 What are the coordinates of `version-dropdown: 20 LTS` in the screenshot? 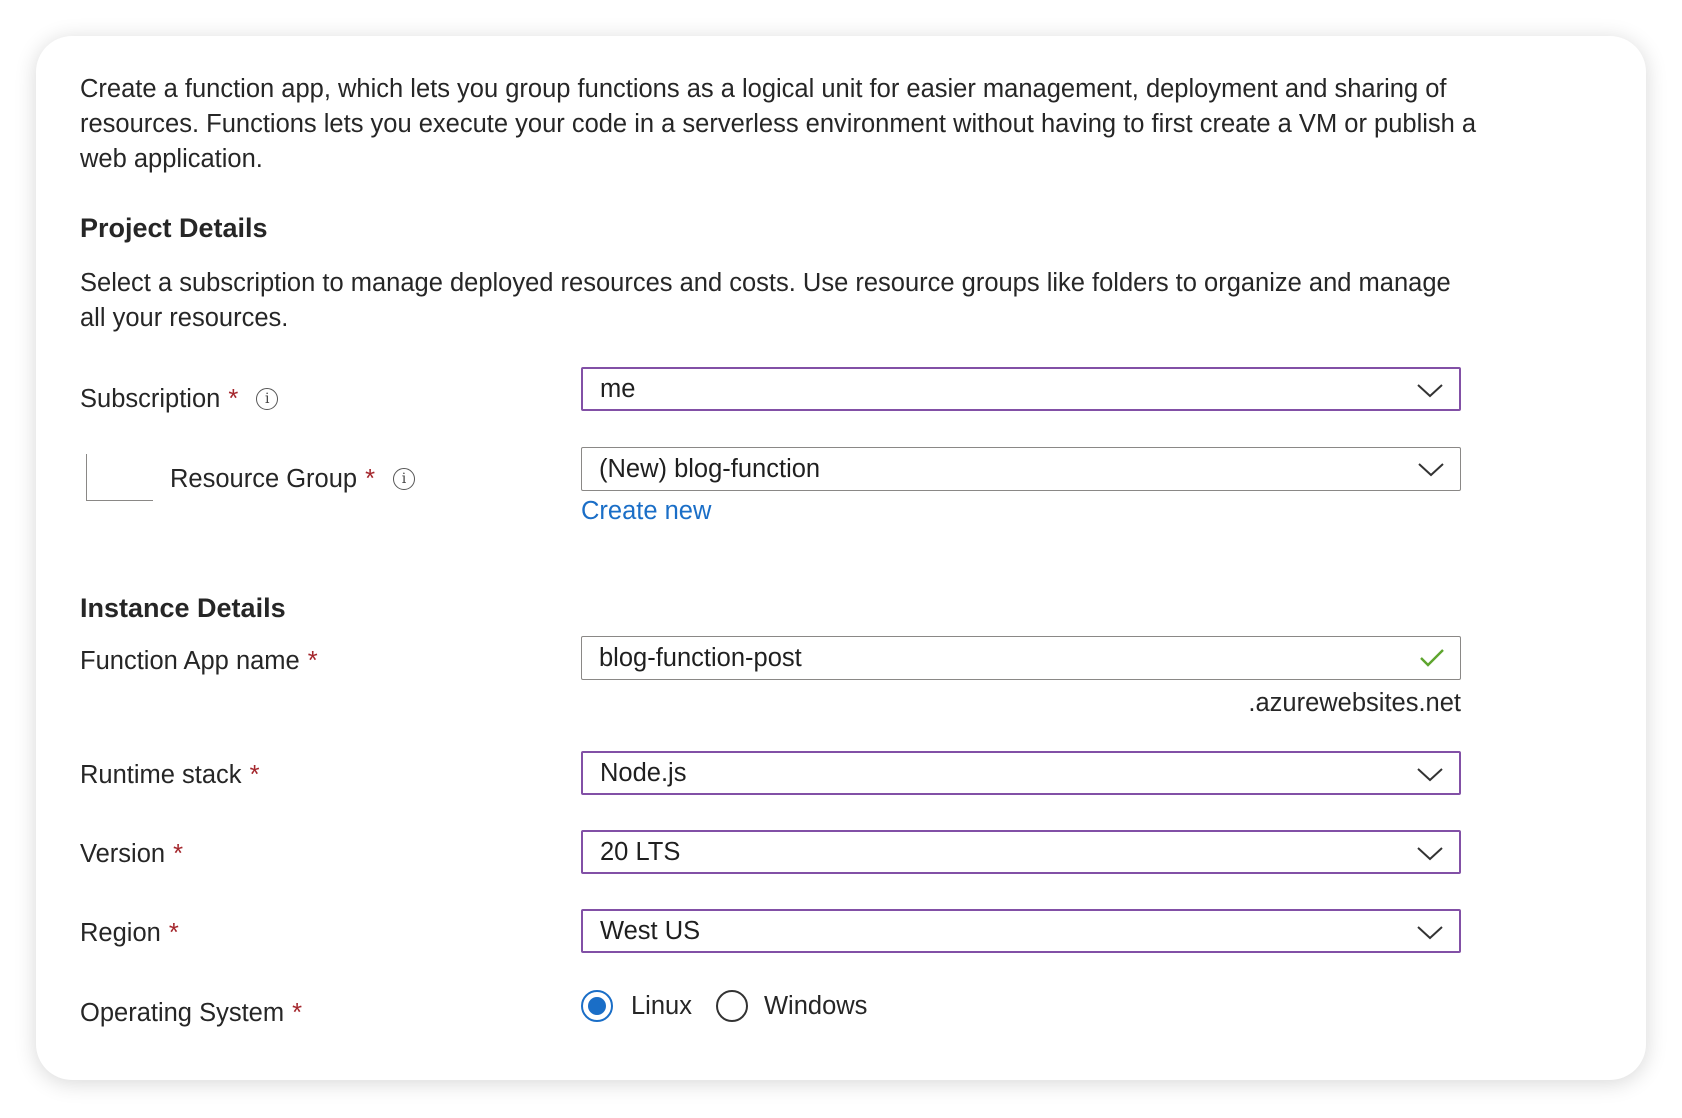 It's located at (1021, 852).